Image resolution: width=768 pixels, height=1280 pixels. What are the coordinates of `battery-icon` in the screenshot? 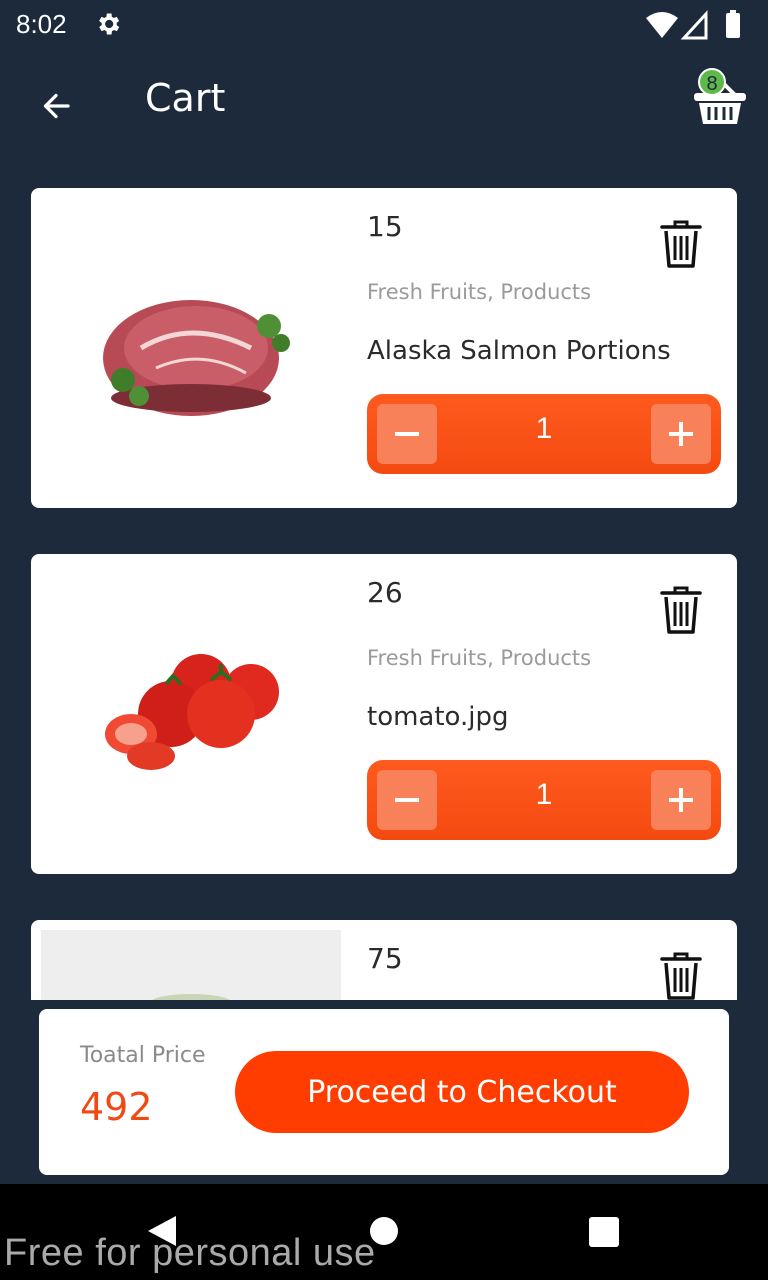 It's located at (733, 25).